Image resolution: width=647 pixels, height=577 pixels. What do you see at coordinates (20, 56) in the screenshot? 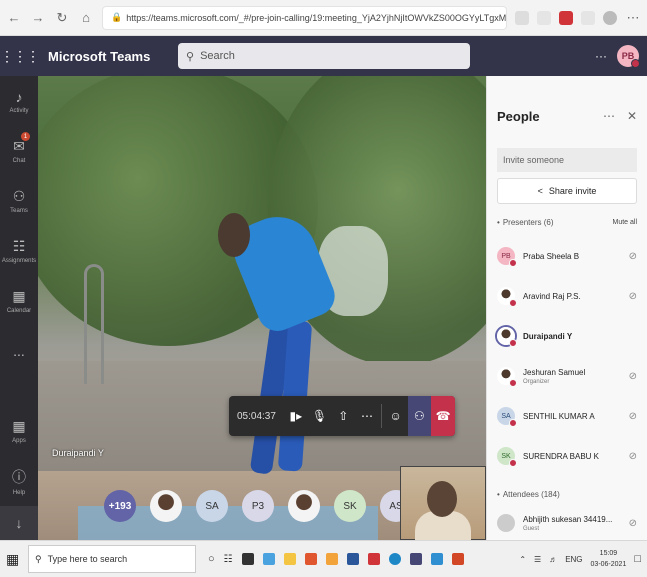
I see `app-launcher-icon: ⋮⋮⋮` at bounding box center [20, 56].